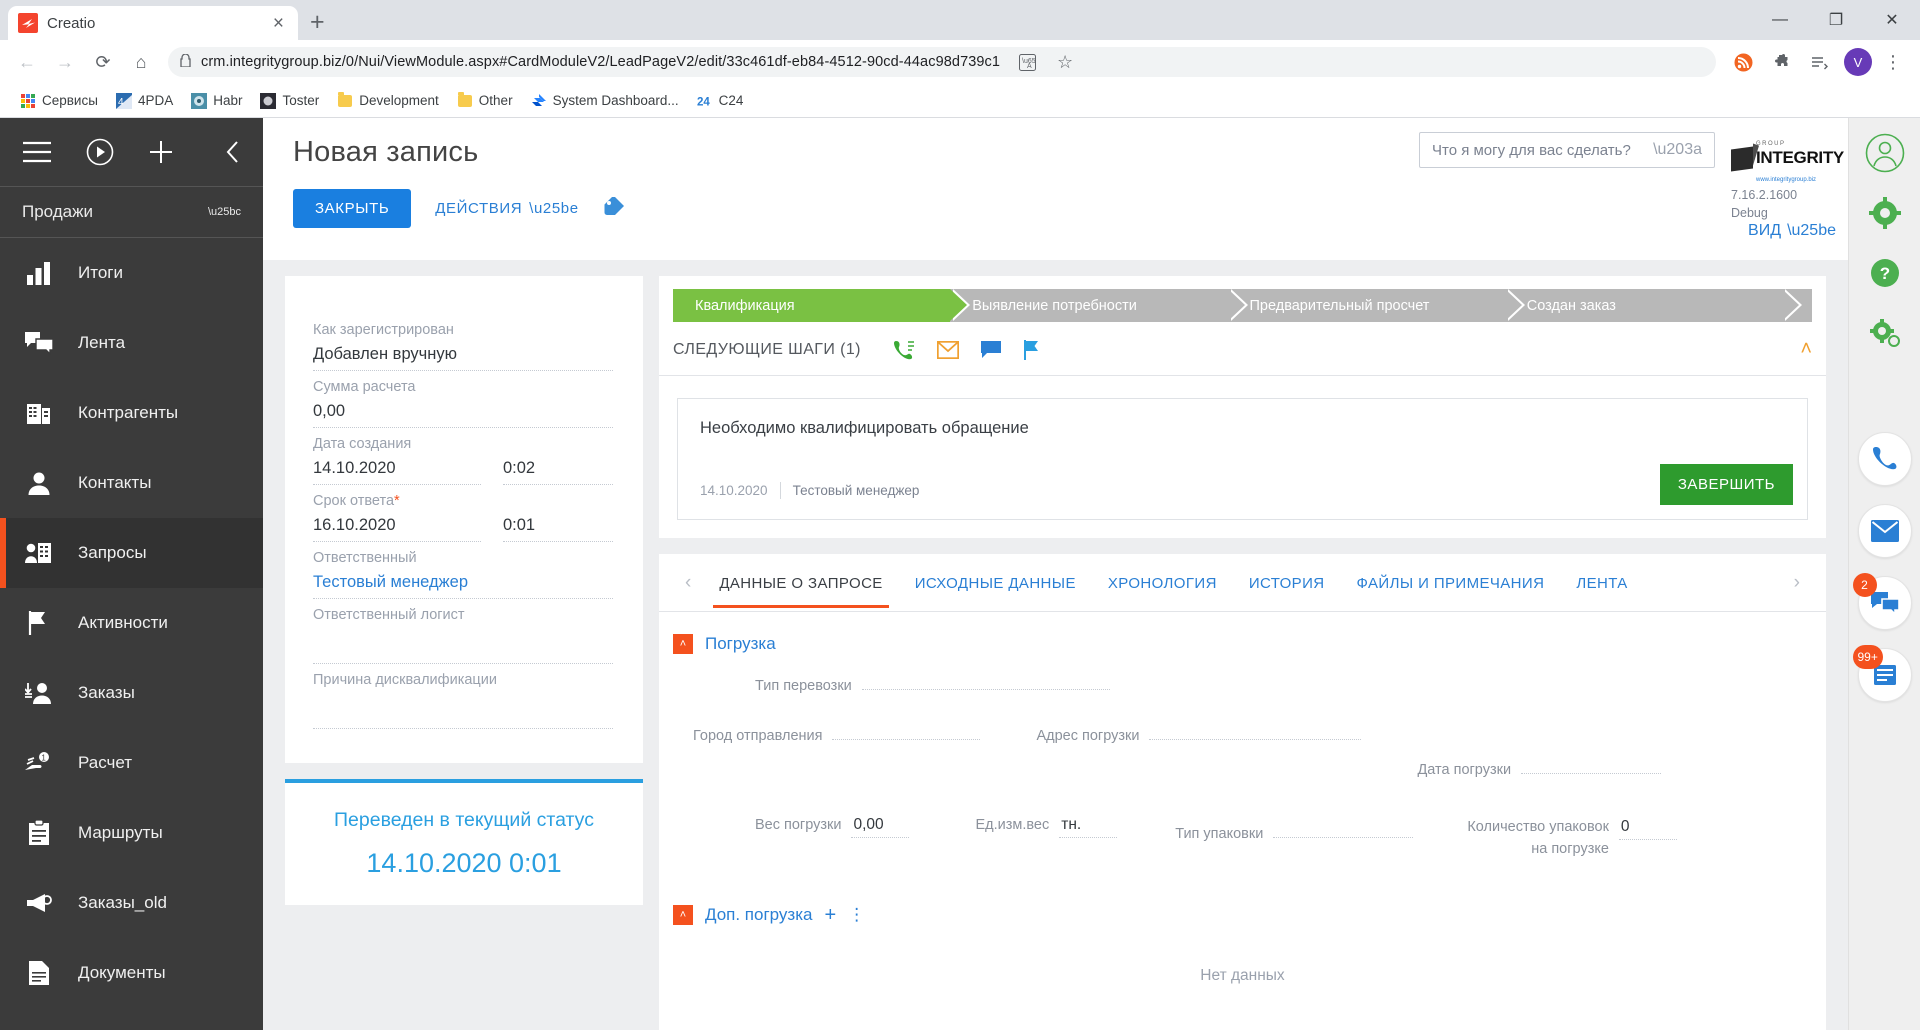  Describe the element at coordinates (1567, 150) in the screenshot. I see `ask-assistant-input: Что я могу для вас сделать? \u203a` at that location.